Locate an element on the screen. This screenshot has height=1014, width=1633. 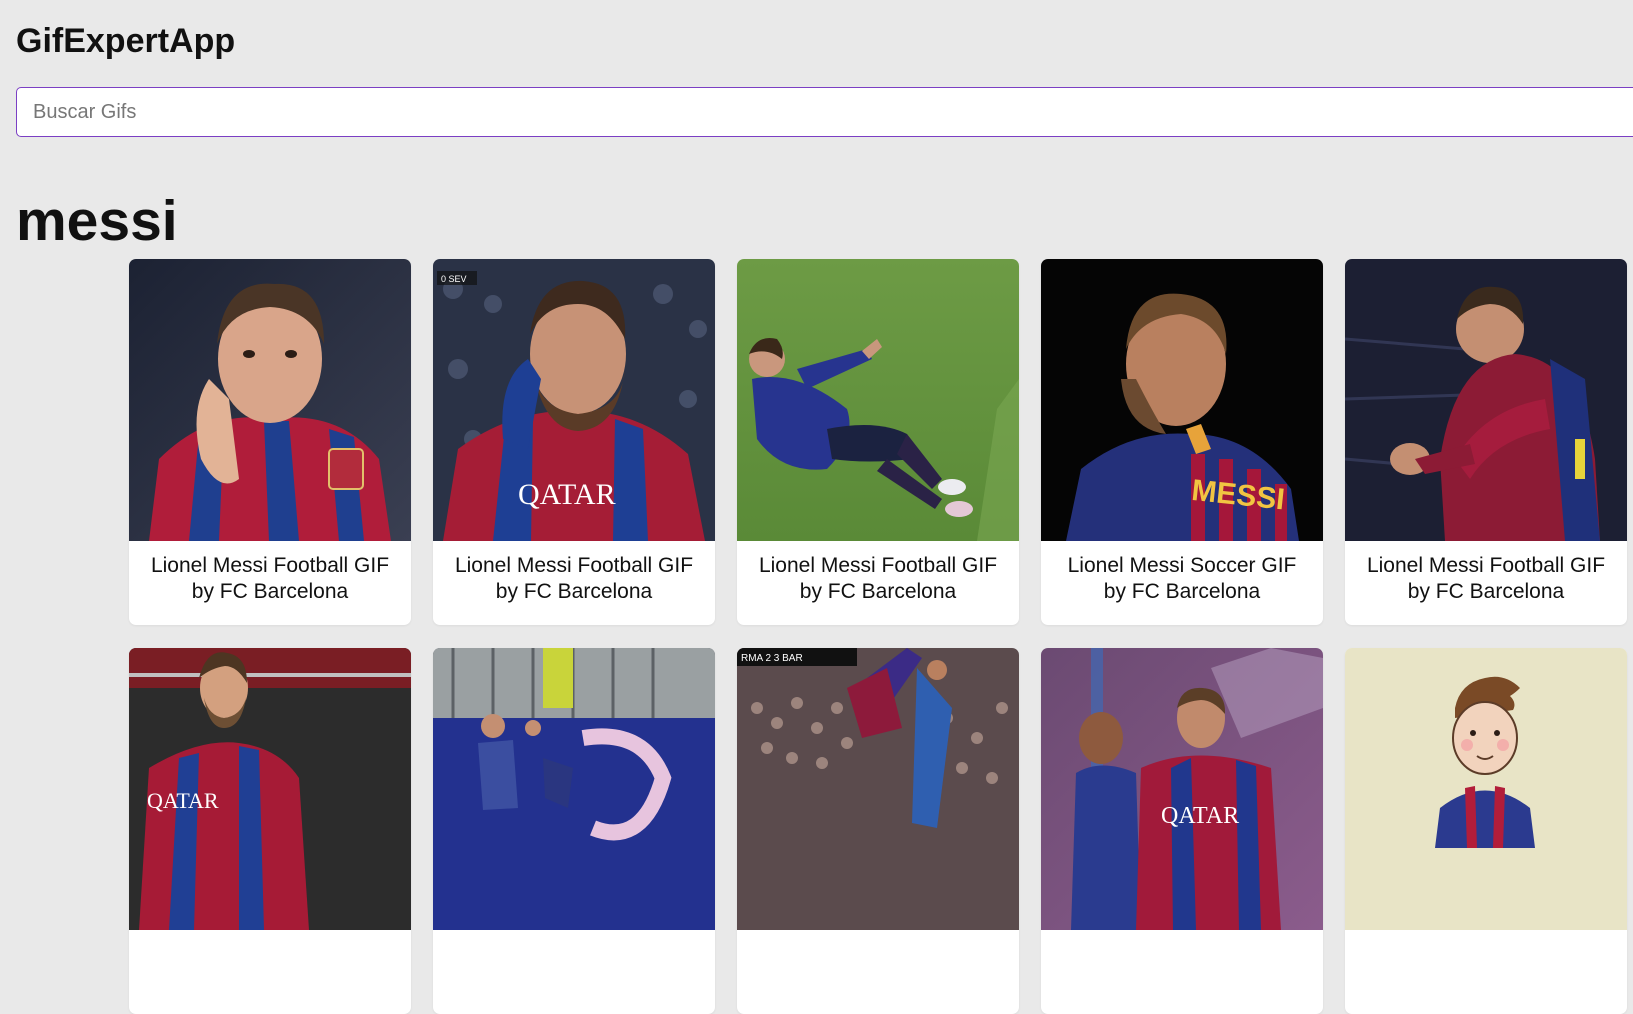
gif-title: Lionel Messi Soccer GIF by FC Barcelona is located at coordinates (1182, 578).